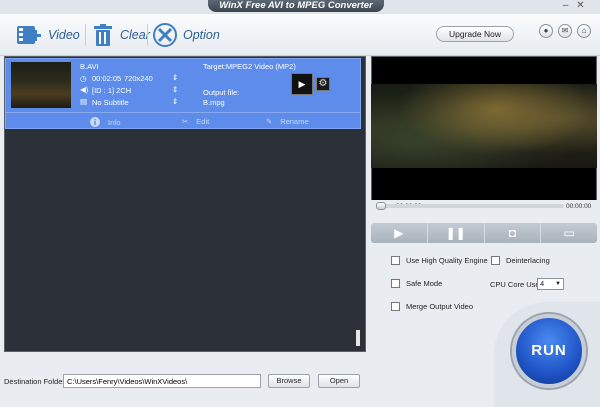 Image resolution: width=600 pixels, height=407 pixels. Describe the element at coordinates (249, 66) in the screenshot. I see `target-format: Target:MPEG2 Video (MP2)` at that location.